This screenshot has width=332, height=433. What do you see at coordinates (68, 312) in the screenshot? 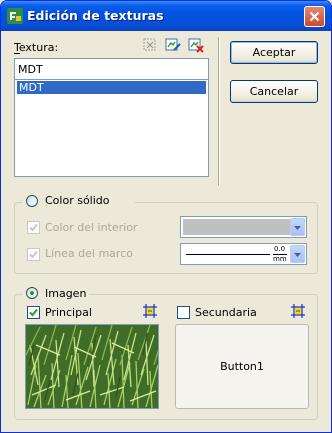
I see `principal-label: Principal` at bounding box center [68, 312].